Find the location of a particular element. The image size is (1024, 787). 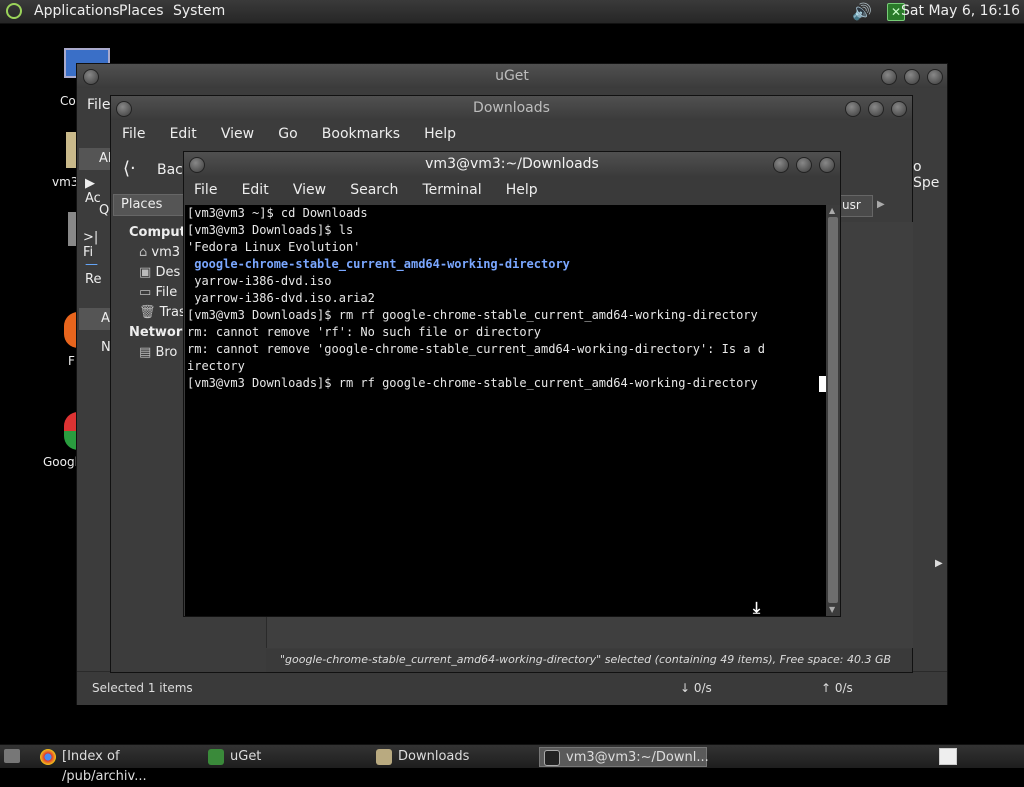

places-selector: Places is located at coordinates (149, 205).